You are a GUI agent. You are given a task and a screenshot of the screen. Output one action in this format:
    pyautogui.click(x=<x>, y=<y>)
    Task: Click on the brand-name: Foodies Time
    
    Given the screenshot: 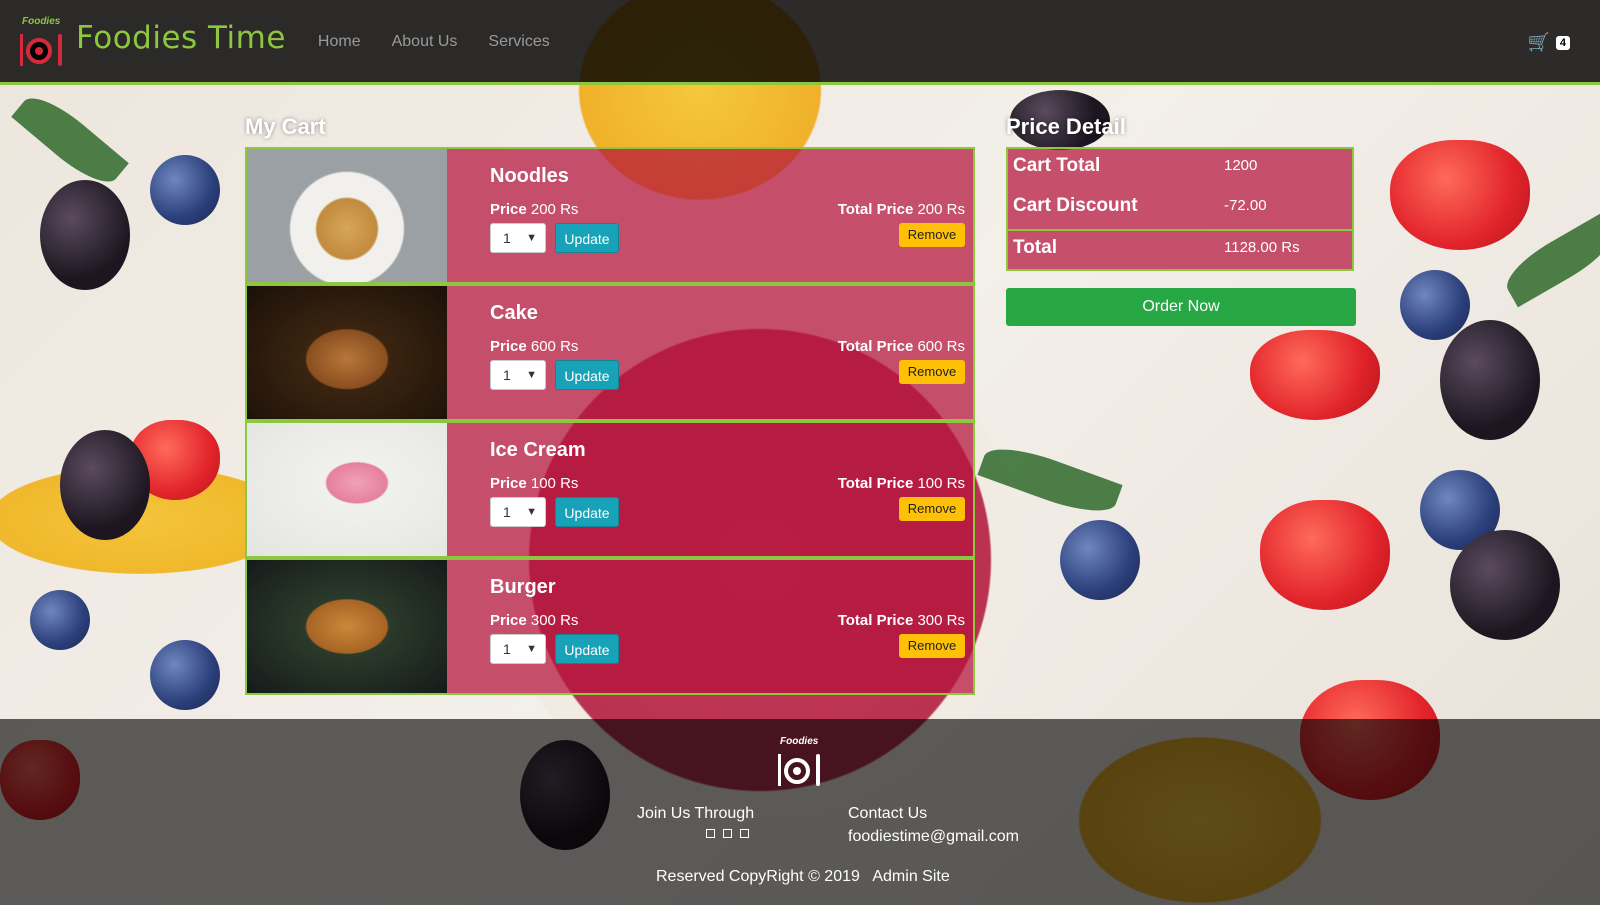 What is the action you would take?
    pyautogui.click(x=181, y=38)
    